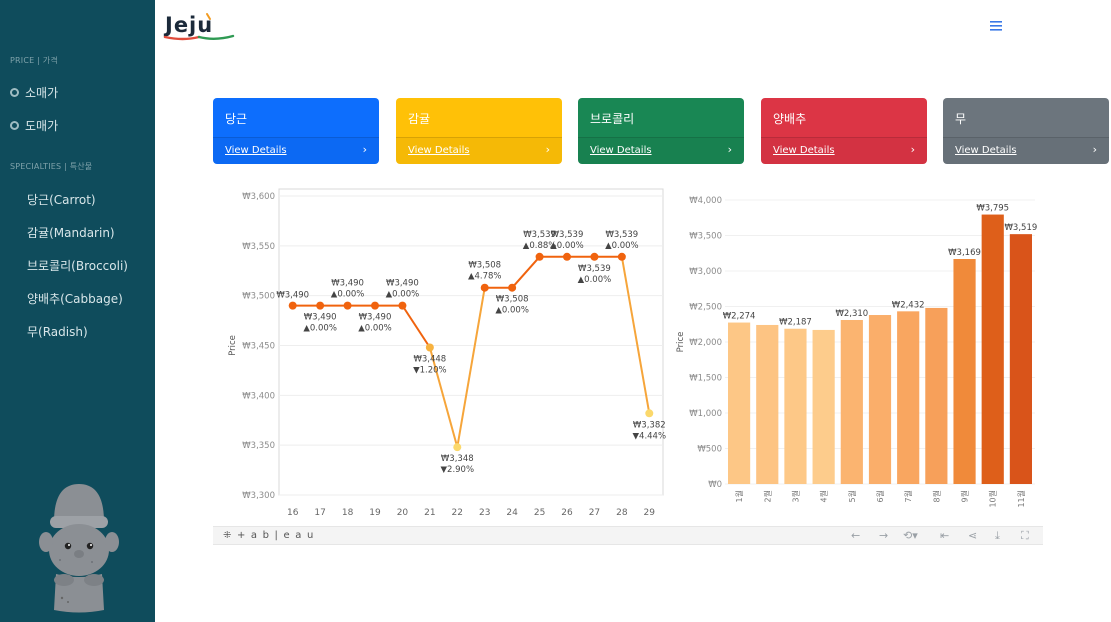 This screenshot has height=622, width=1111. What do you see at coordinates (649, 425) in the screenshot?
I see `line-data-label-price: ₩3,382` at bounding box center [649, 425].